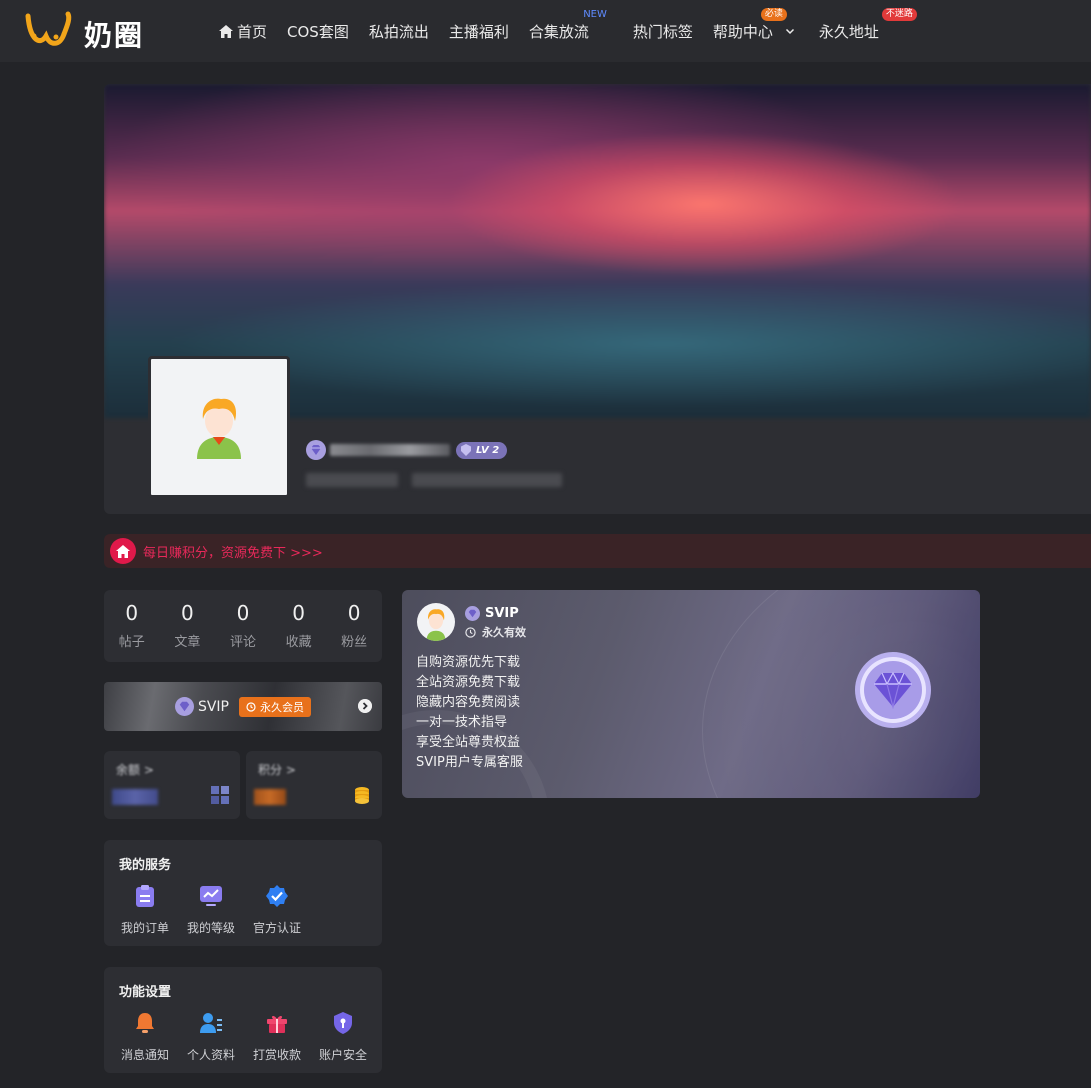  Describe the element at coordinates (390, 450) in the screenshot. I see `username-blurred` at that location.